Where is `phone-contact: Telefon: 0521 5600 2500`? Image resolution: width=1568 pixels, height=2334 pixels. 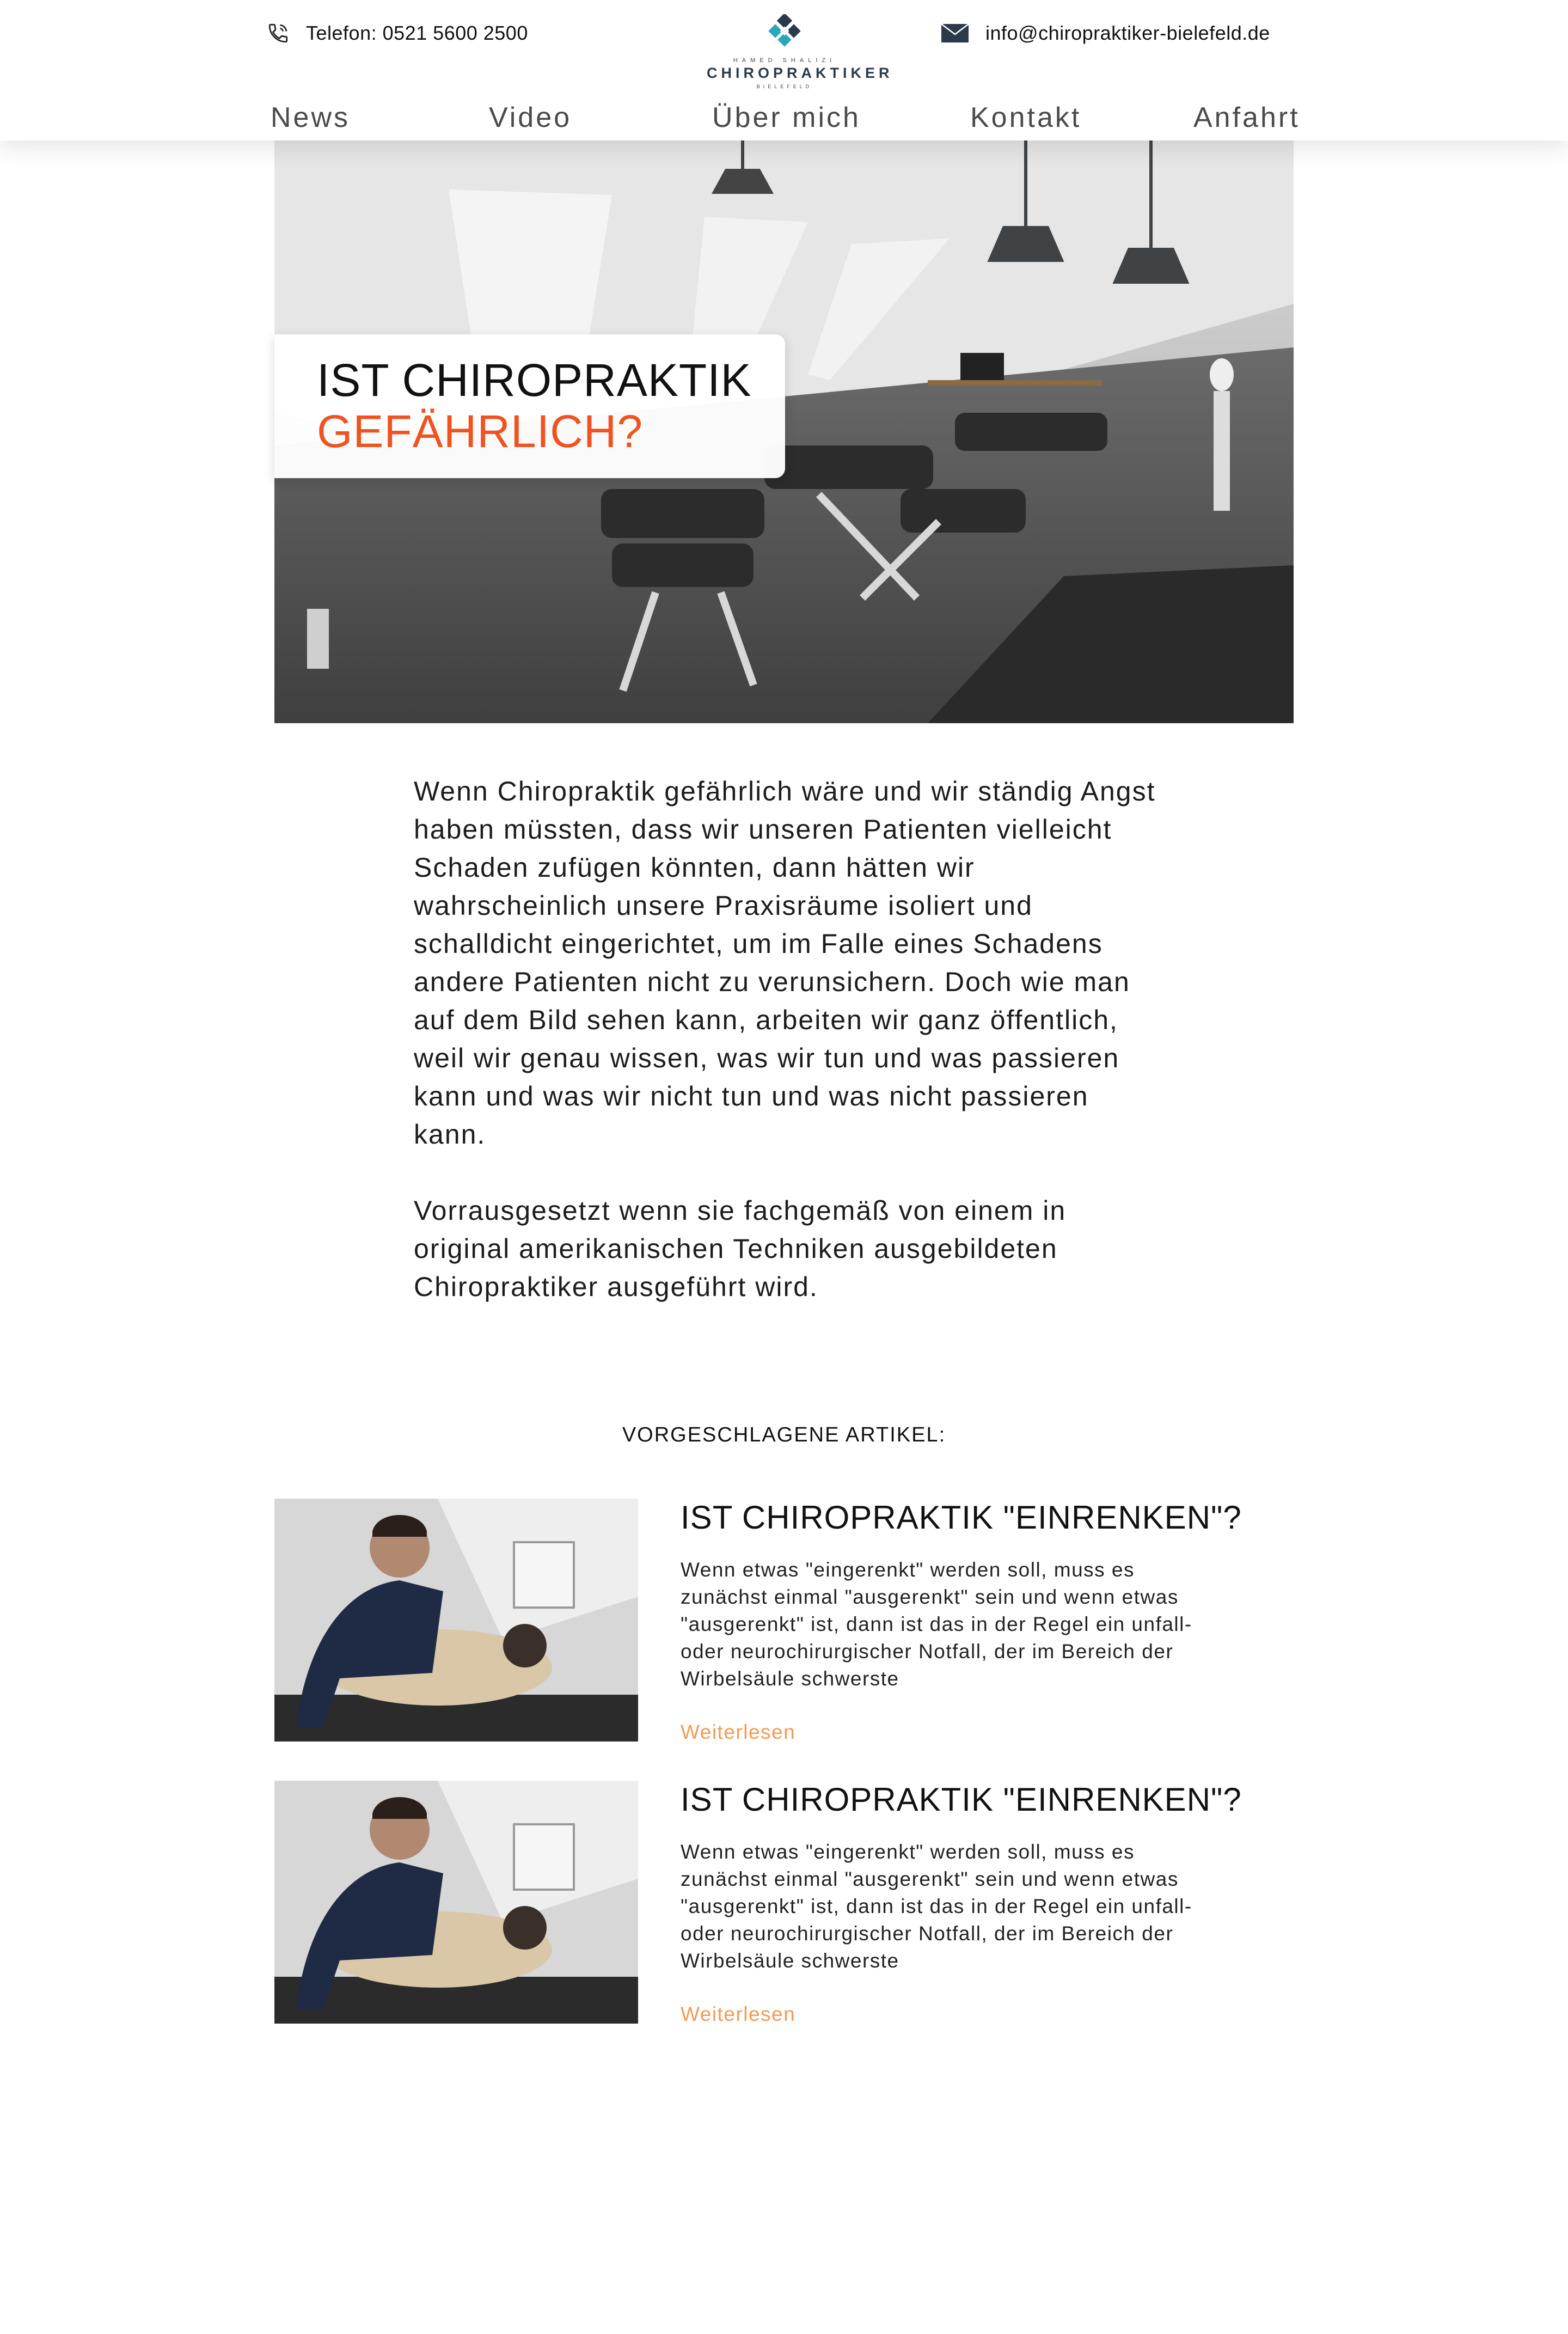
phone-contact: Telefon: 0521 5600 2500 is located at coordinates (397, 33).